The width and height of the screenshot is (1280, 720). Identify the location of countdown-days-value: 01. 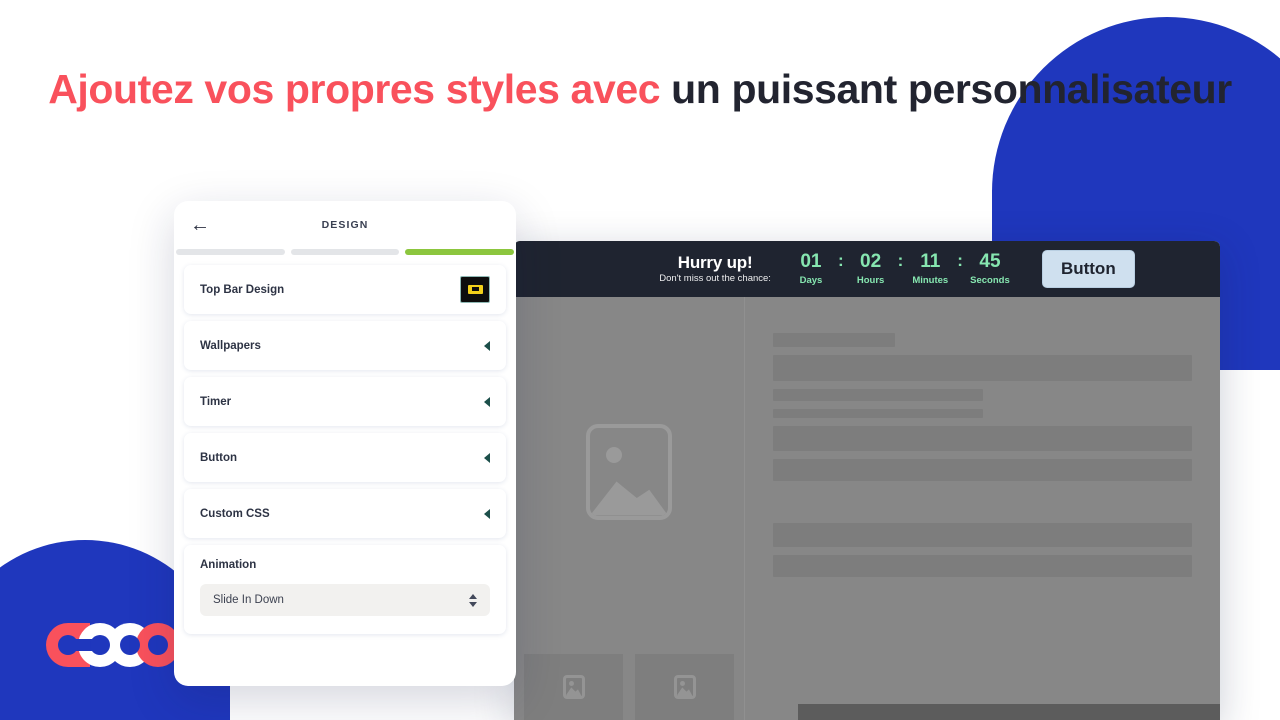
(811, 261).